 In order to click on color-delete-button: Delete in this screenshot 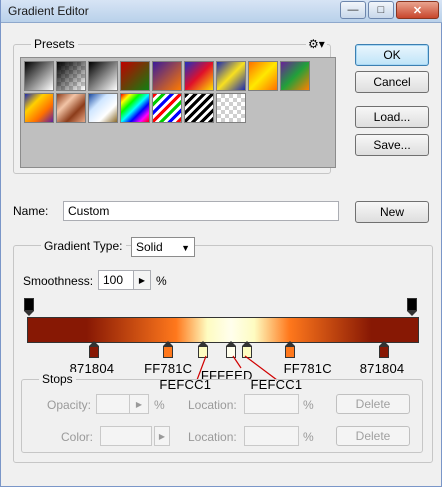, I will do `click(373, 436)`.